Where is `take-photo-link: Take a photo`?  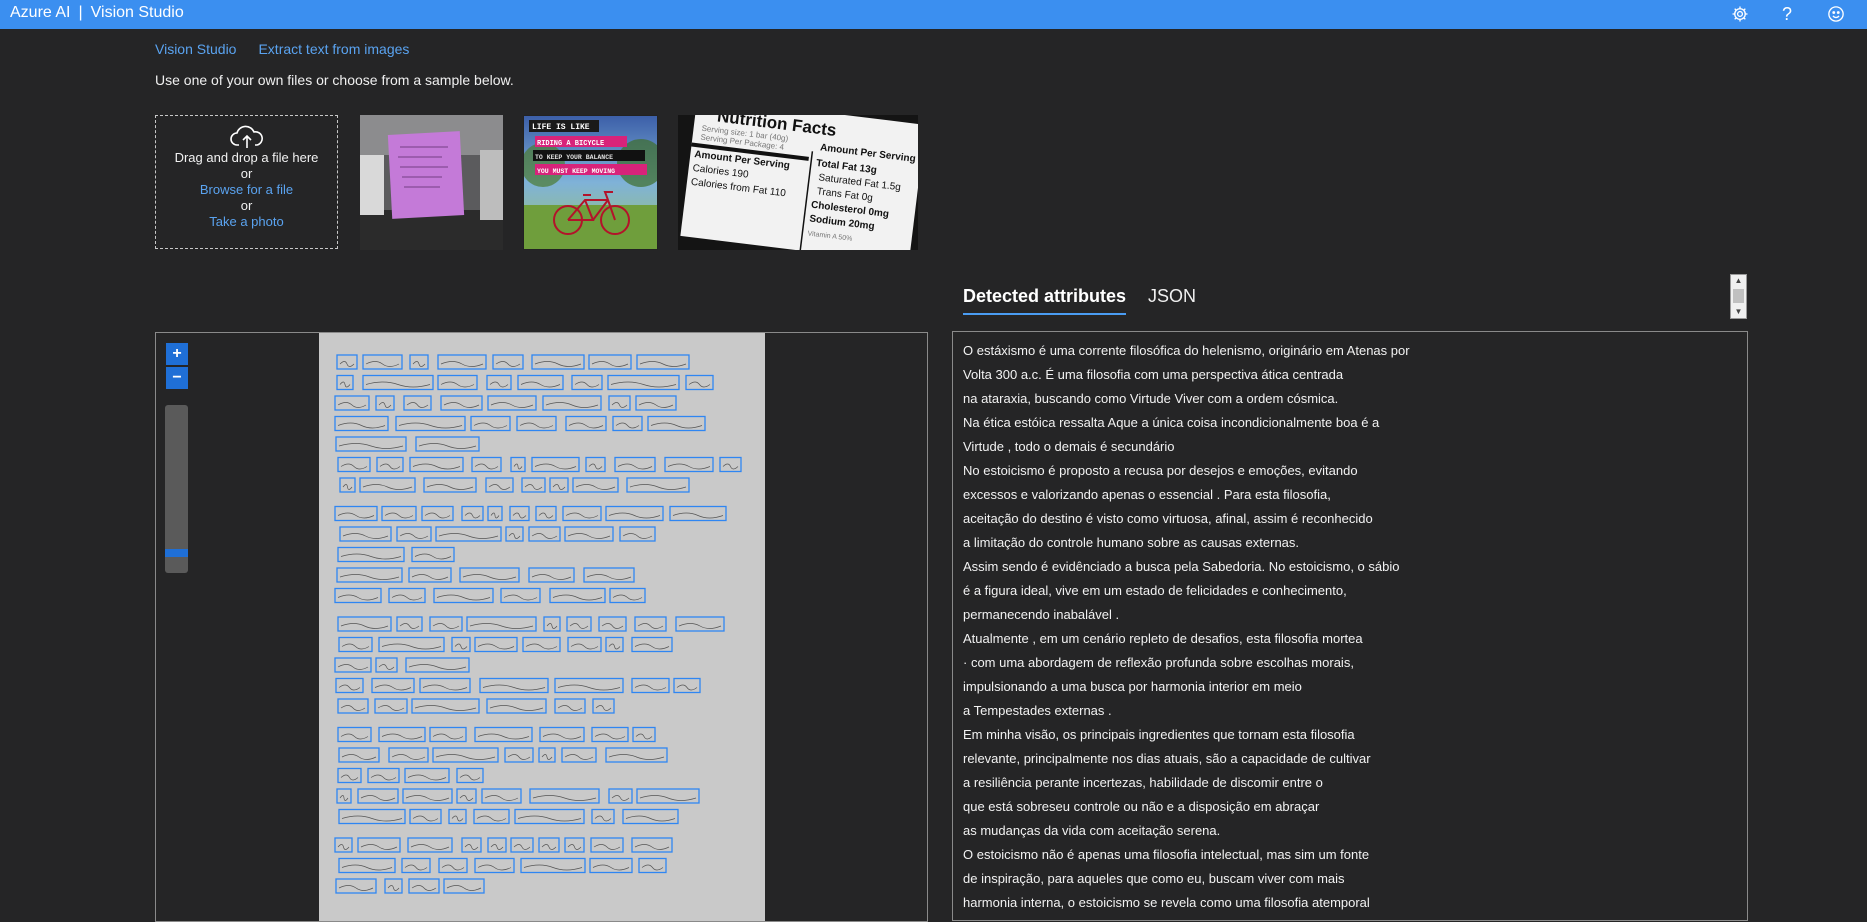
take-photo-link: Take a photo is located at coordinates (246, 222).